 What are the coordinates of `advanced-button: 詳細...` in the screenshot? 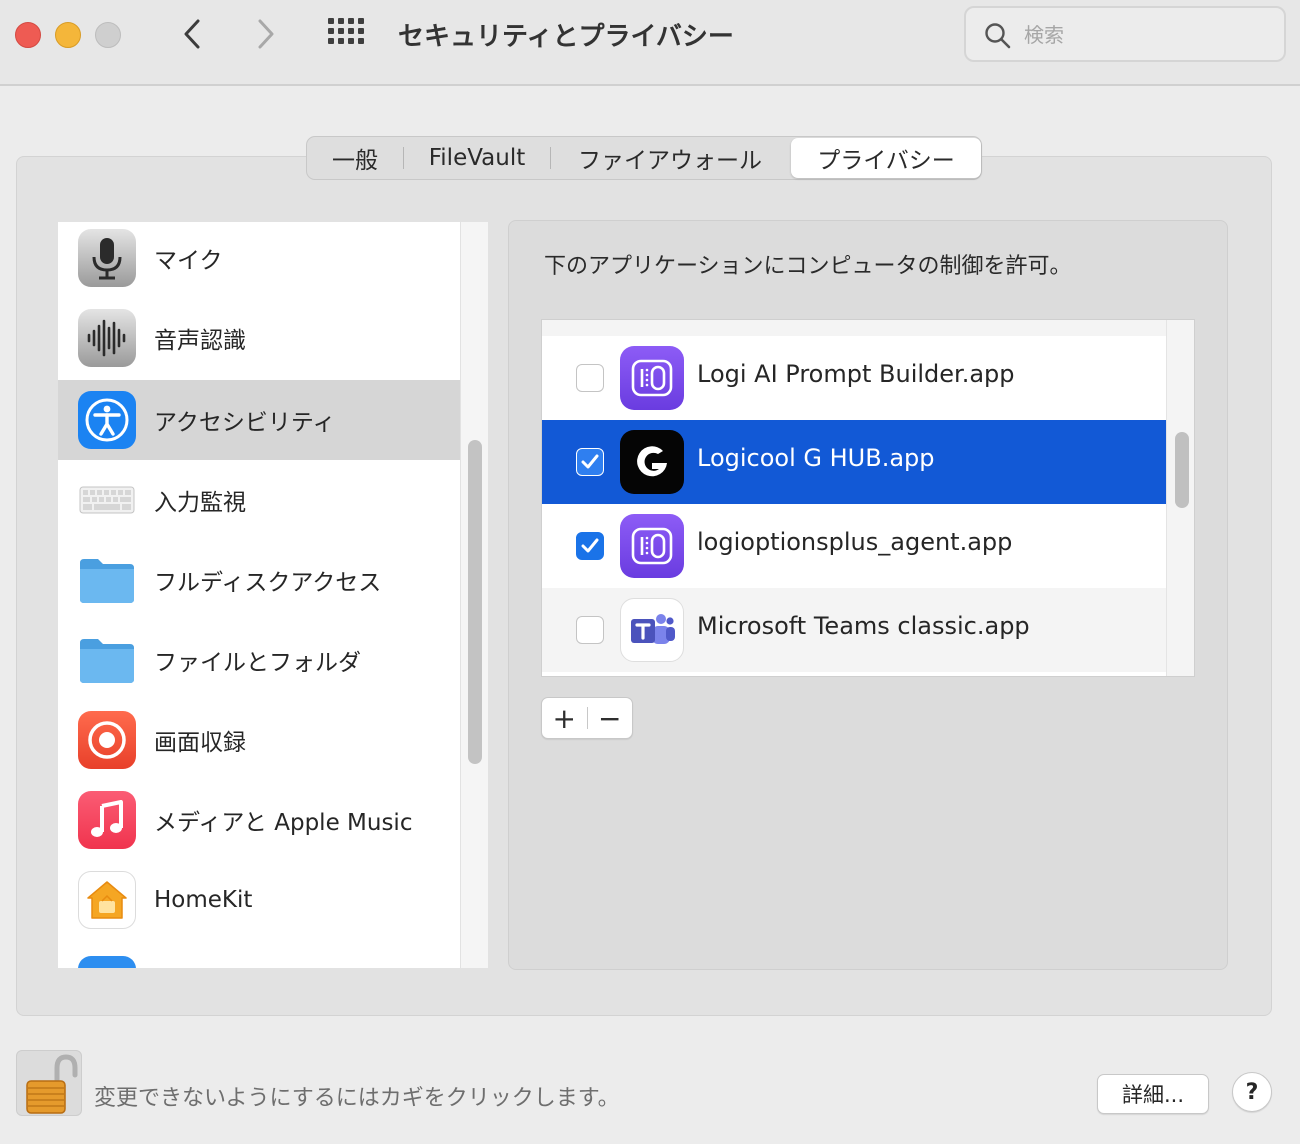 It's located at (1153, 1094).